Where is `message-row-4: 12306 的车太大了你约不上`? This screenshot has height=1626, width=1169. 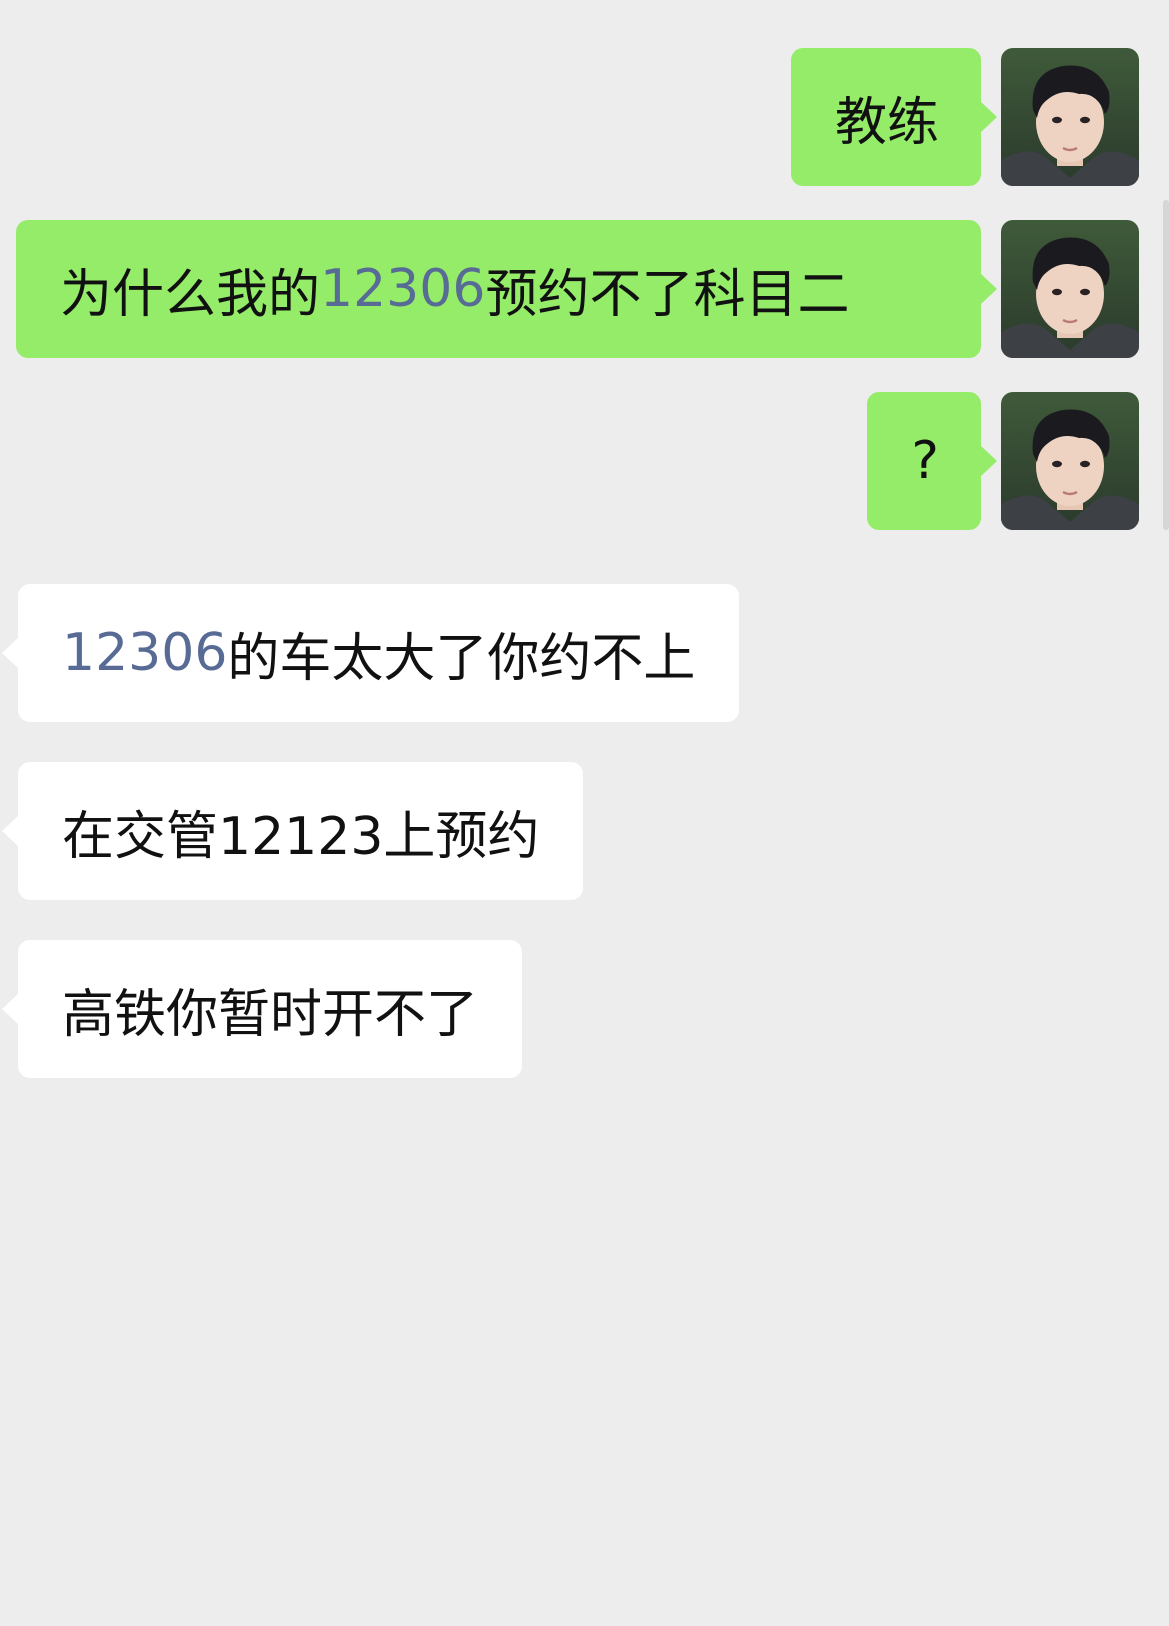 message-row-4: 12306 的车太大了你约不上 is located at coordinates (584, 653).